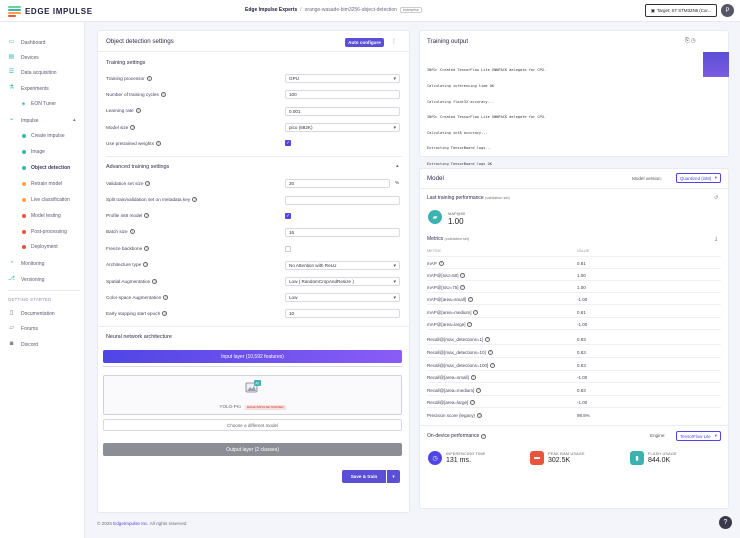  Describe the element at coordinates (342, 78) in the screenshot. I see `training-processor-select: GPU` at that location.